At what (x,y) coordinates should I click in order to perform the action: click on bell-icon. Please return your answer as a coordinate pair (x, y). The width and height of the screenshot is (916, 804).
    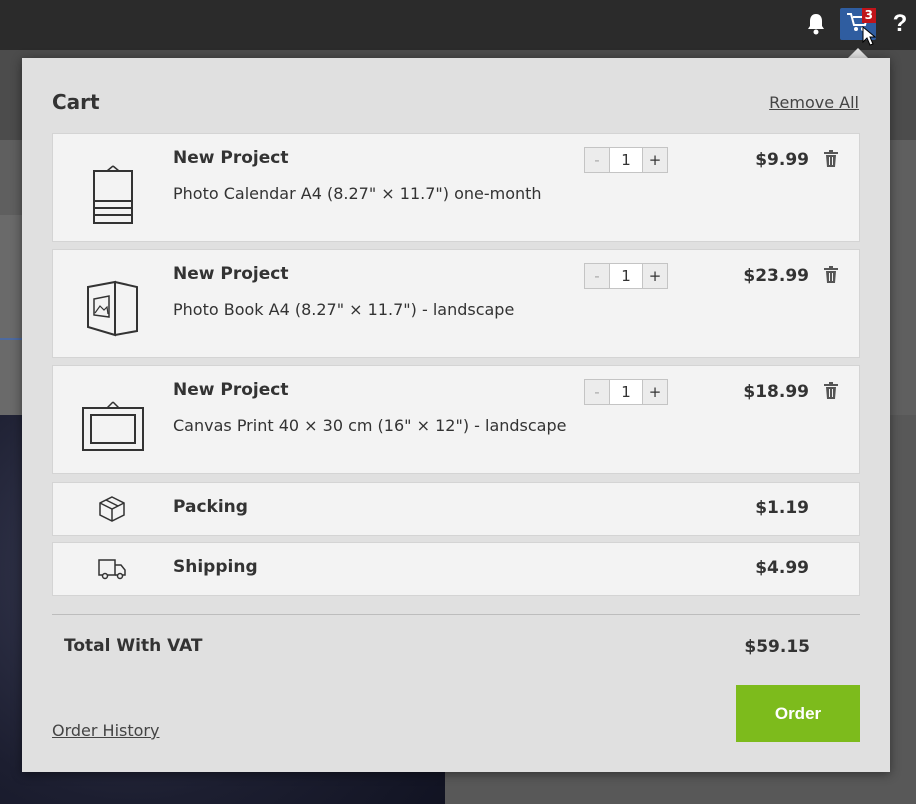
    Looking at the image, I should click on (816, 24).